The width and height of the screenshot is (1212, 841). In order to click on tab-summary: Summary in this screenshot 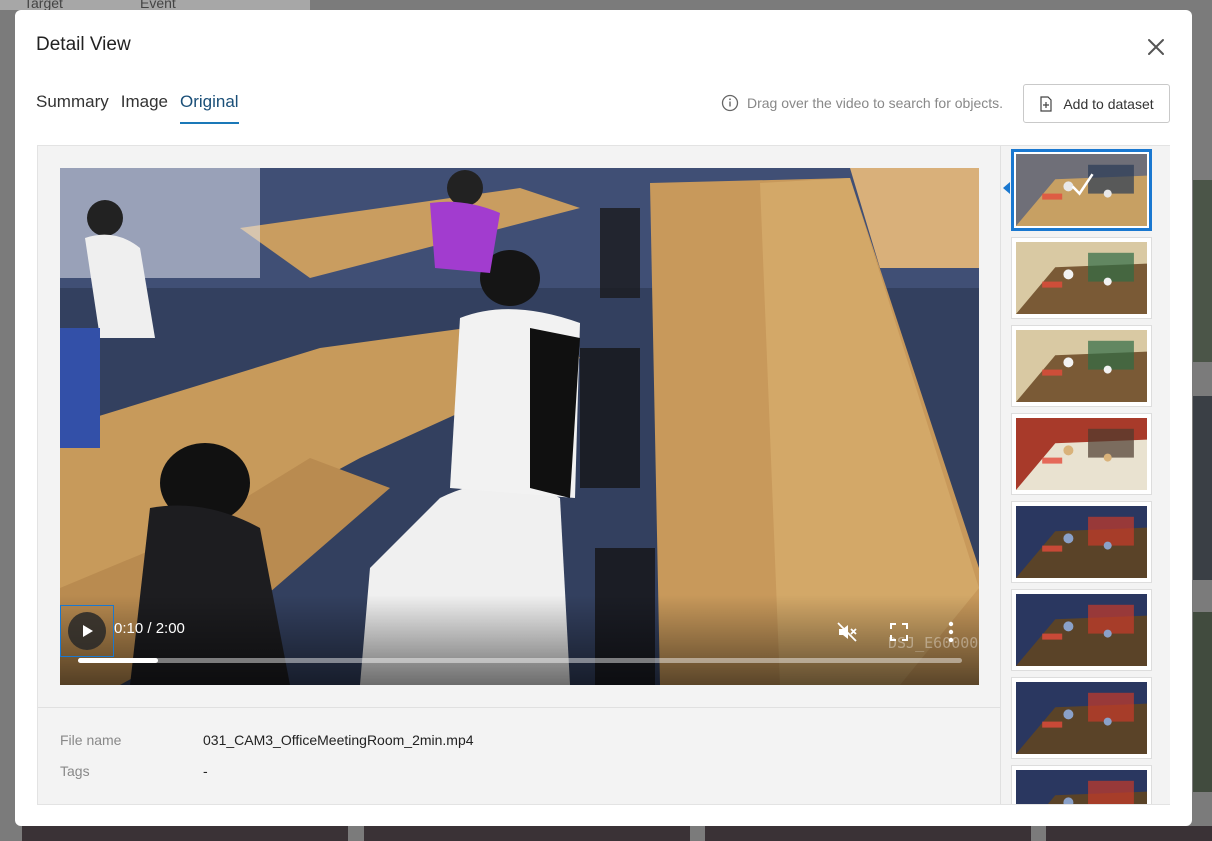, I will do `click(72, 108)`.